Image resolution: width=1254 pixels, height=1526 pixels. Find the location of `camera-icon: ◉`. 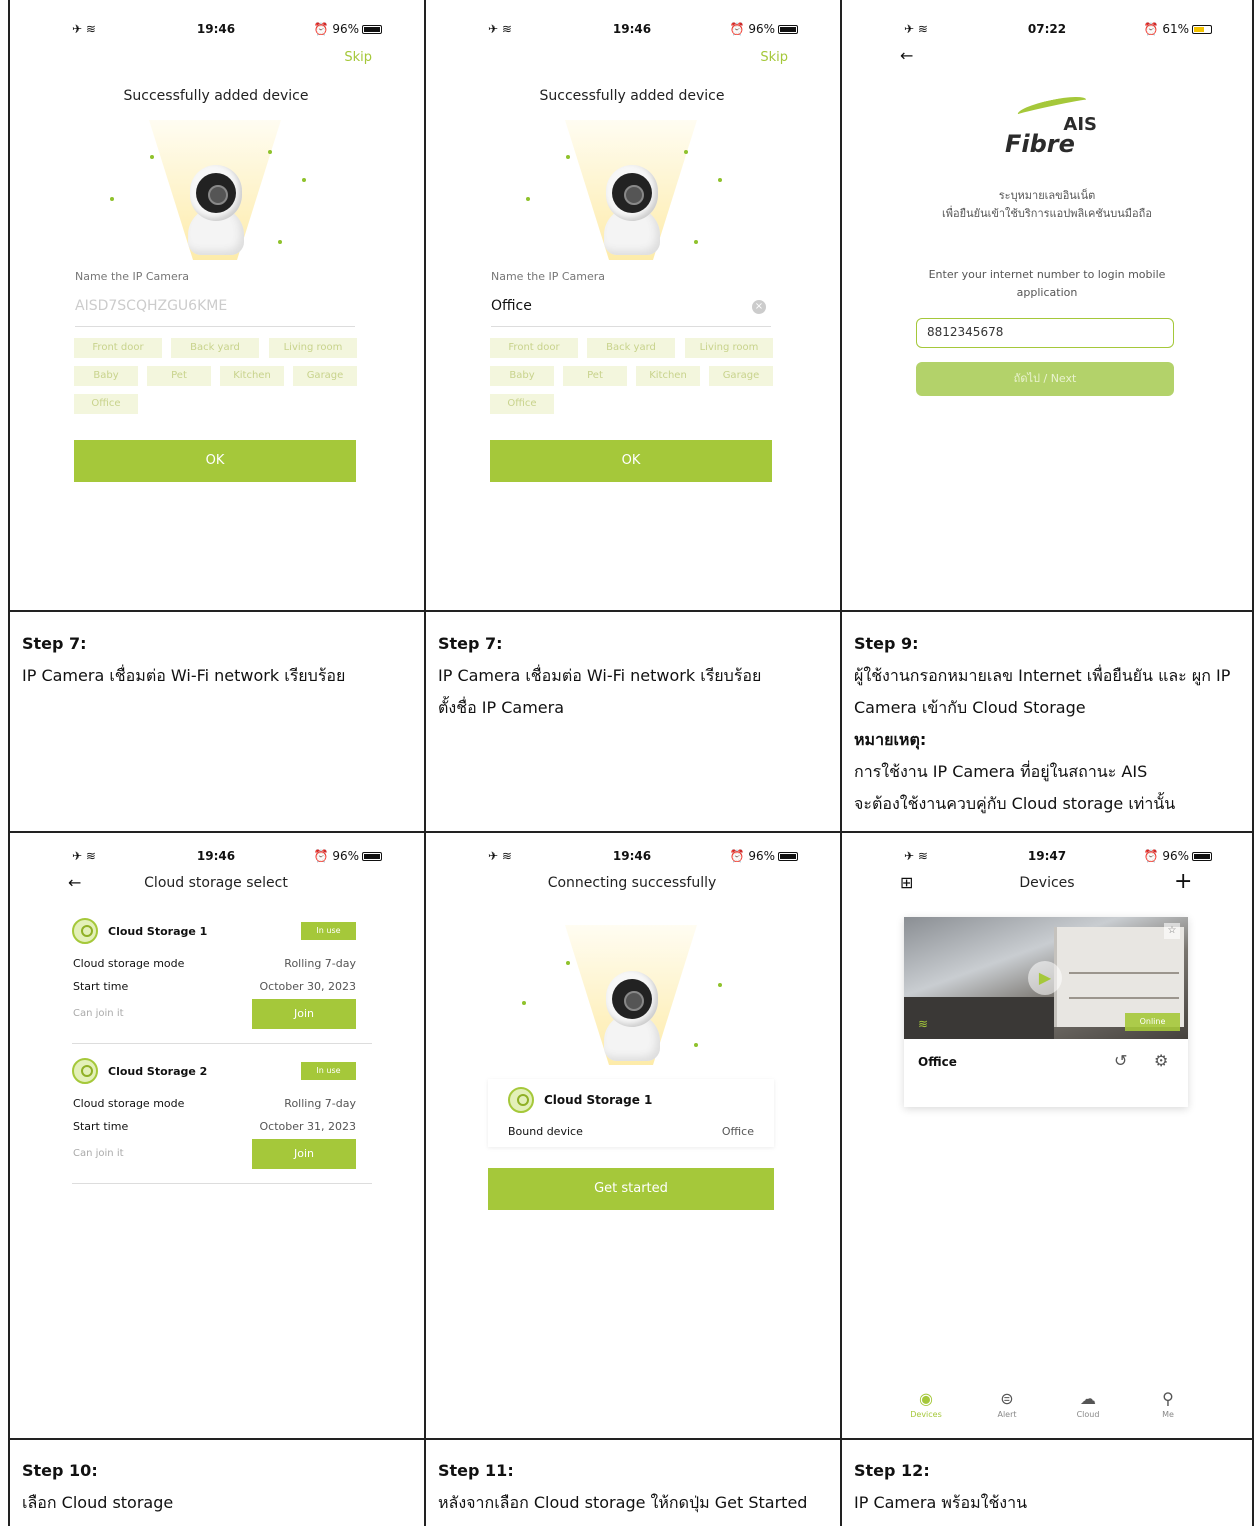

camera-icon: ◉ is located at coordinates (926, 1398).